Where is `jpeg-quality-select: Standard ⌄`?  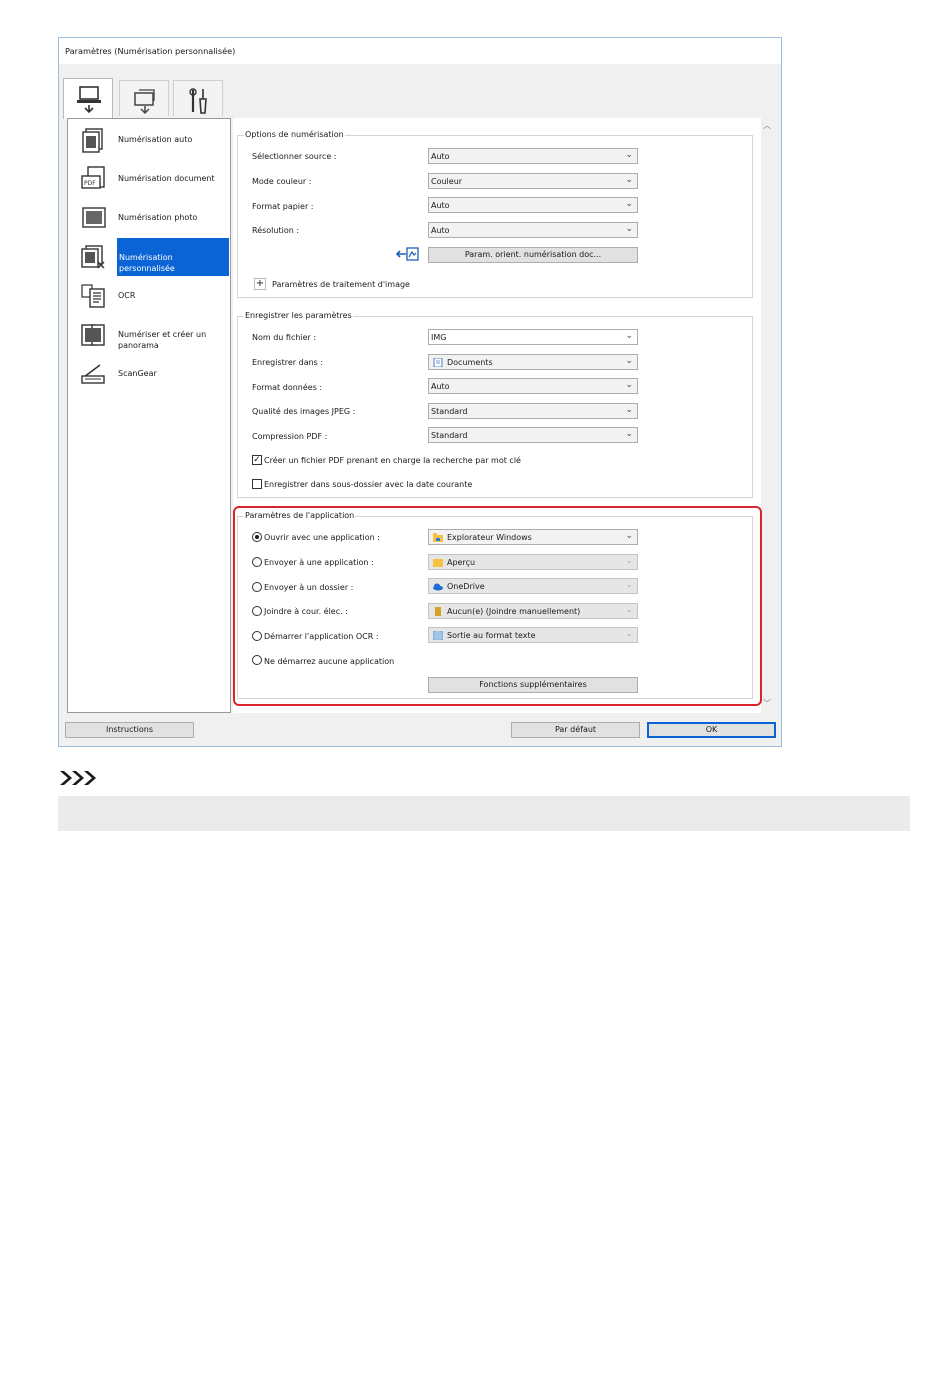 jpeg-quality-select: Standard ⌄ is located at coordinates (533, 411).